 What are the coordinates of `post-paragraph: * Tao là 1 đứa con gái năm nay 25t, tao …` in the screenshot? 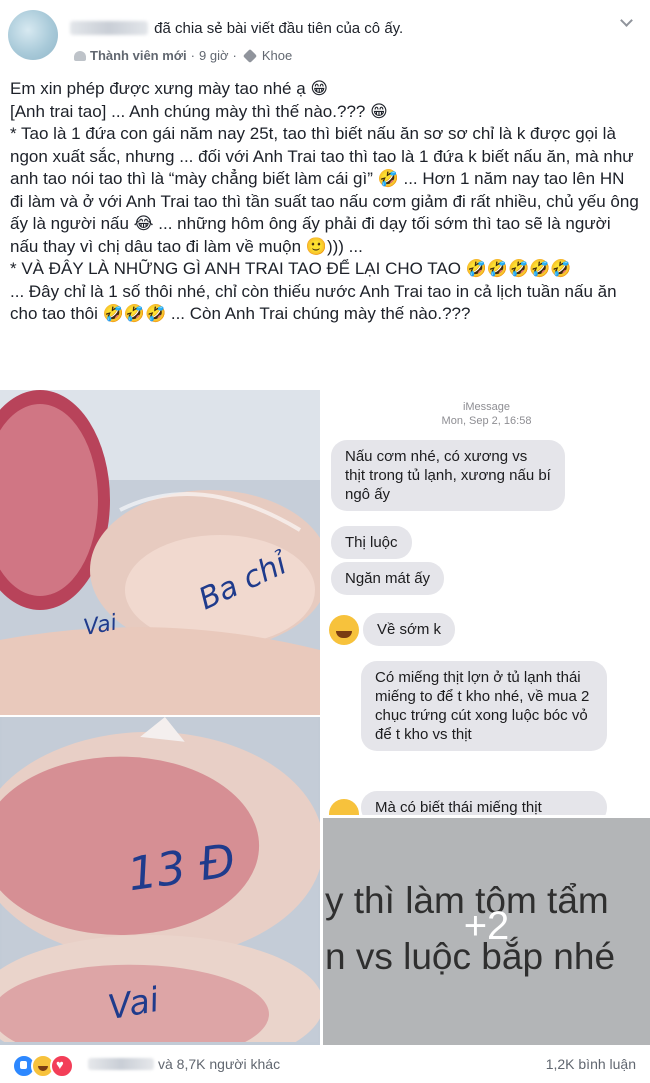 It's located at (324, 190).